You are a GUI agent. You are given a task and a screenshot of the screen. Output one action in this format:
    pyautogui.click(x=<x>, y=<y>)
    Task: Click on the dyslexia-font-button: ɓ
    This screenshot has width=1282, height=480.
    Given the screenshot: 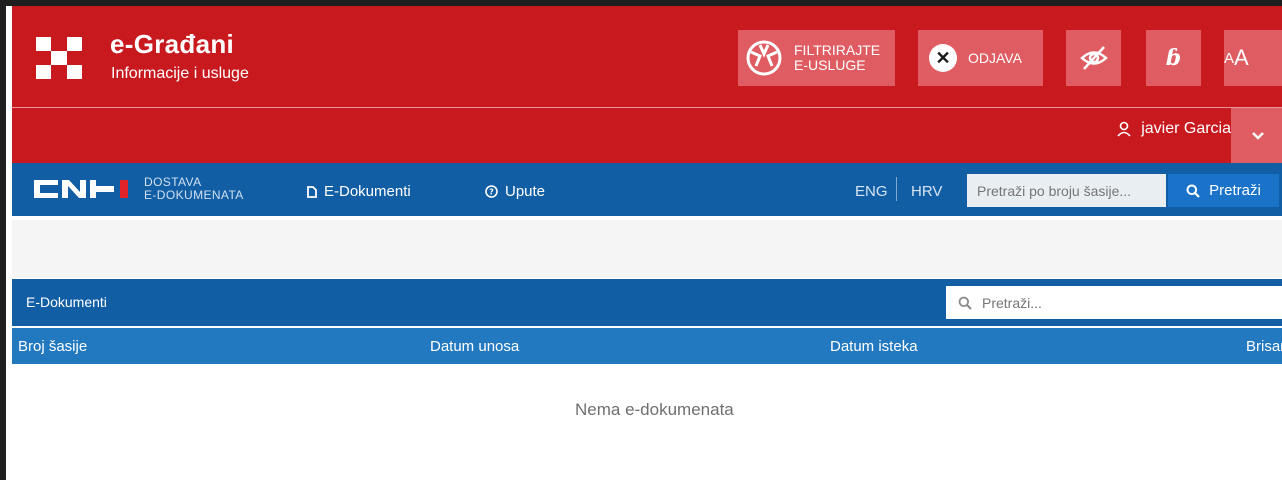 What is the action you would take?
    pyautogui.click(x=1173, y=58)
    